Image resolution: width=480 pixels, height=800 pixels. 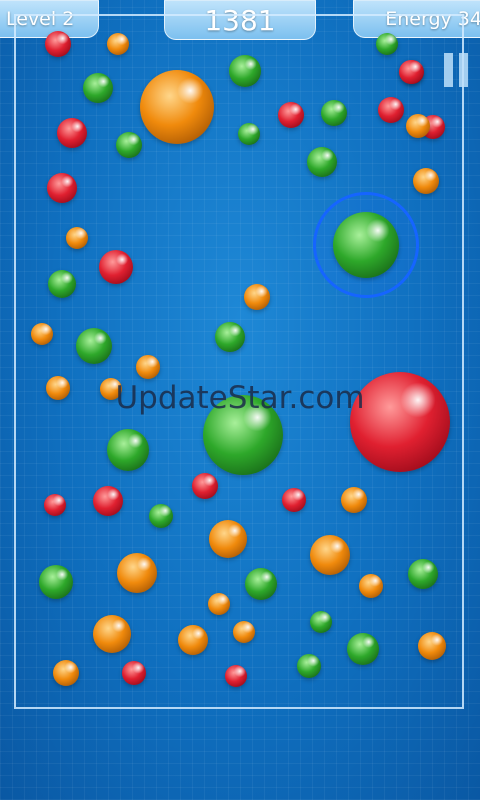 I want to click on watermark-text: UpdateStar.com, so click(x=240, y=398).